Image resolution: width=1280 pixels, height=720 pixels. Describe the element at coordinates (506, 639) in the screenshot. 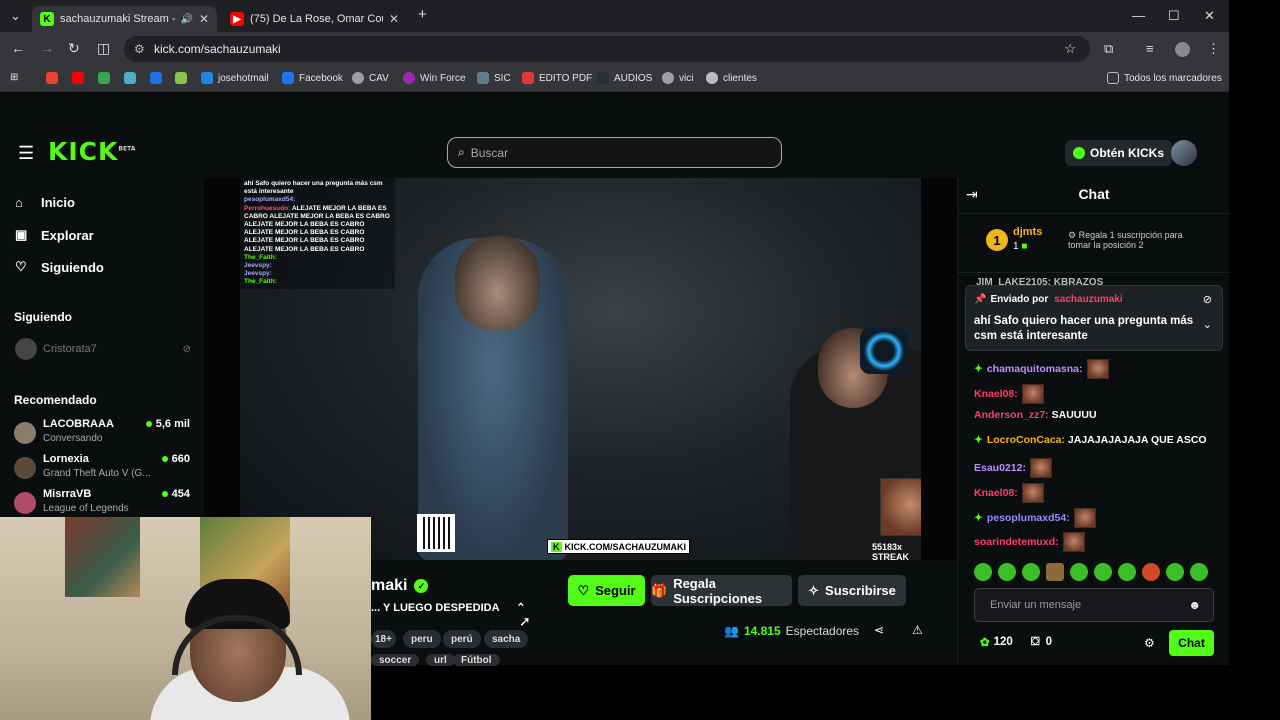

I see `tag-chip: sacha` at that location.